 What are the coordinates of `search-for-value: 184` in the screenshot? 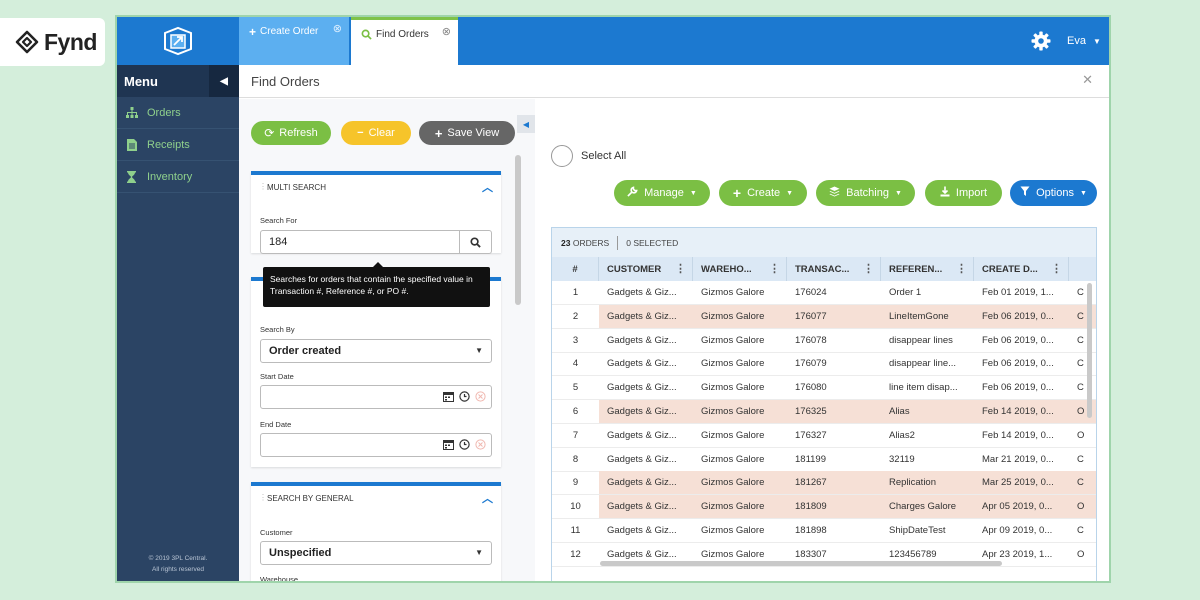 It's located at (278, 242).